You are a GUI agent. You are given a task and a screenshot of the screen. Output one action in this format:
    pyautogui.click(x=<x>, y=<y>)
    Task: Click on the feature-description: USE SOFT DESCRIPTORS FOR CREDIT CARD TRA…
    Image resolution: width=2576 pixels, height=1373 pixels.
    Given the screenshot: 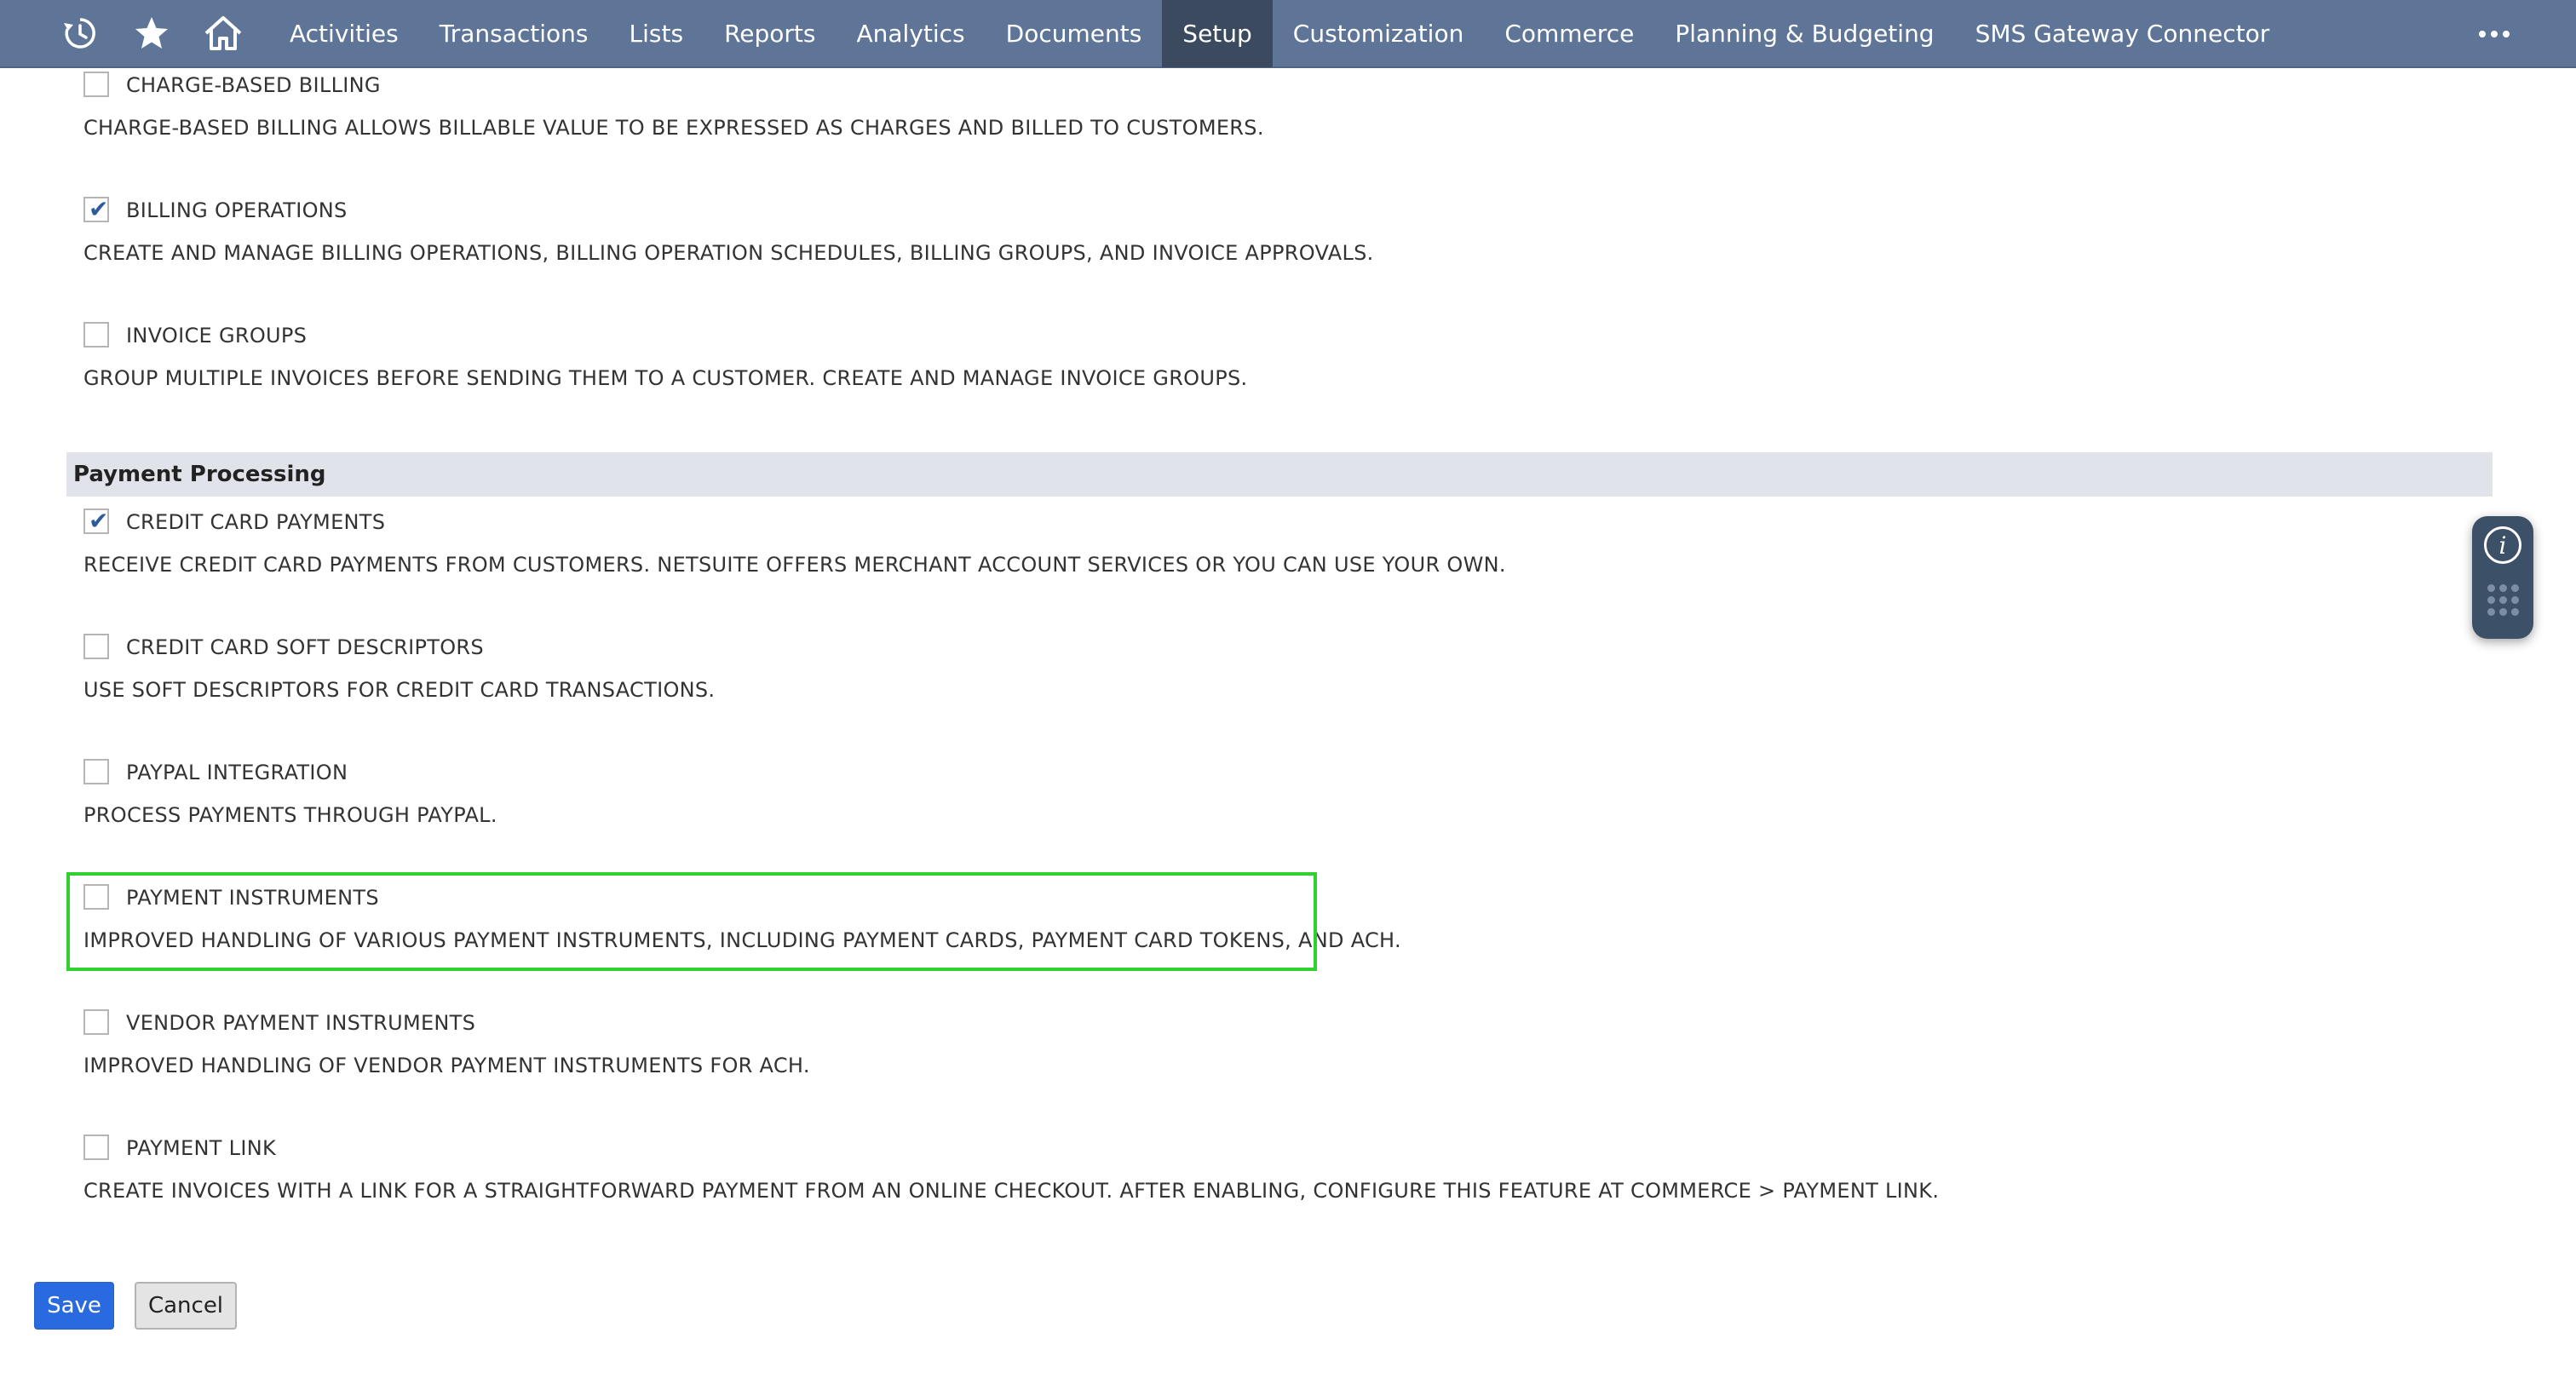 What is the action you would take?
    pyautogui.click(x=400, y=690)
    